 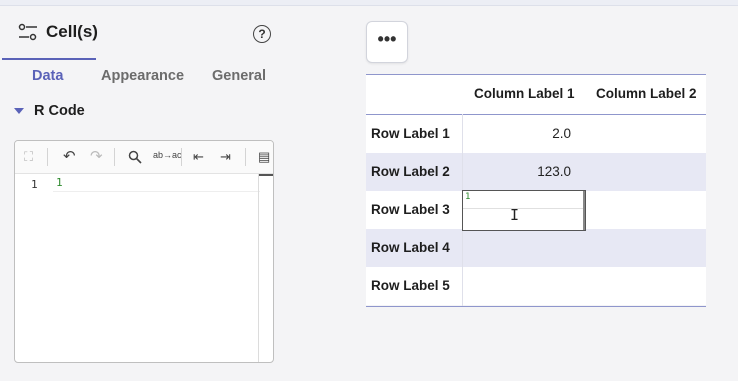 I want to click on section-label: R Code, so click(x=59, y=111).